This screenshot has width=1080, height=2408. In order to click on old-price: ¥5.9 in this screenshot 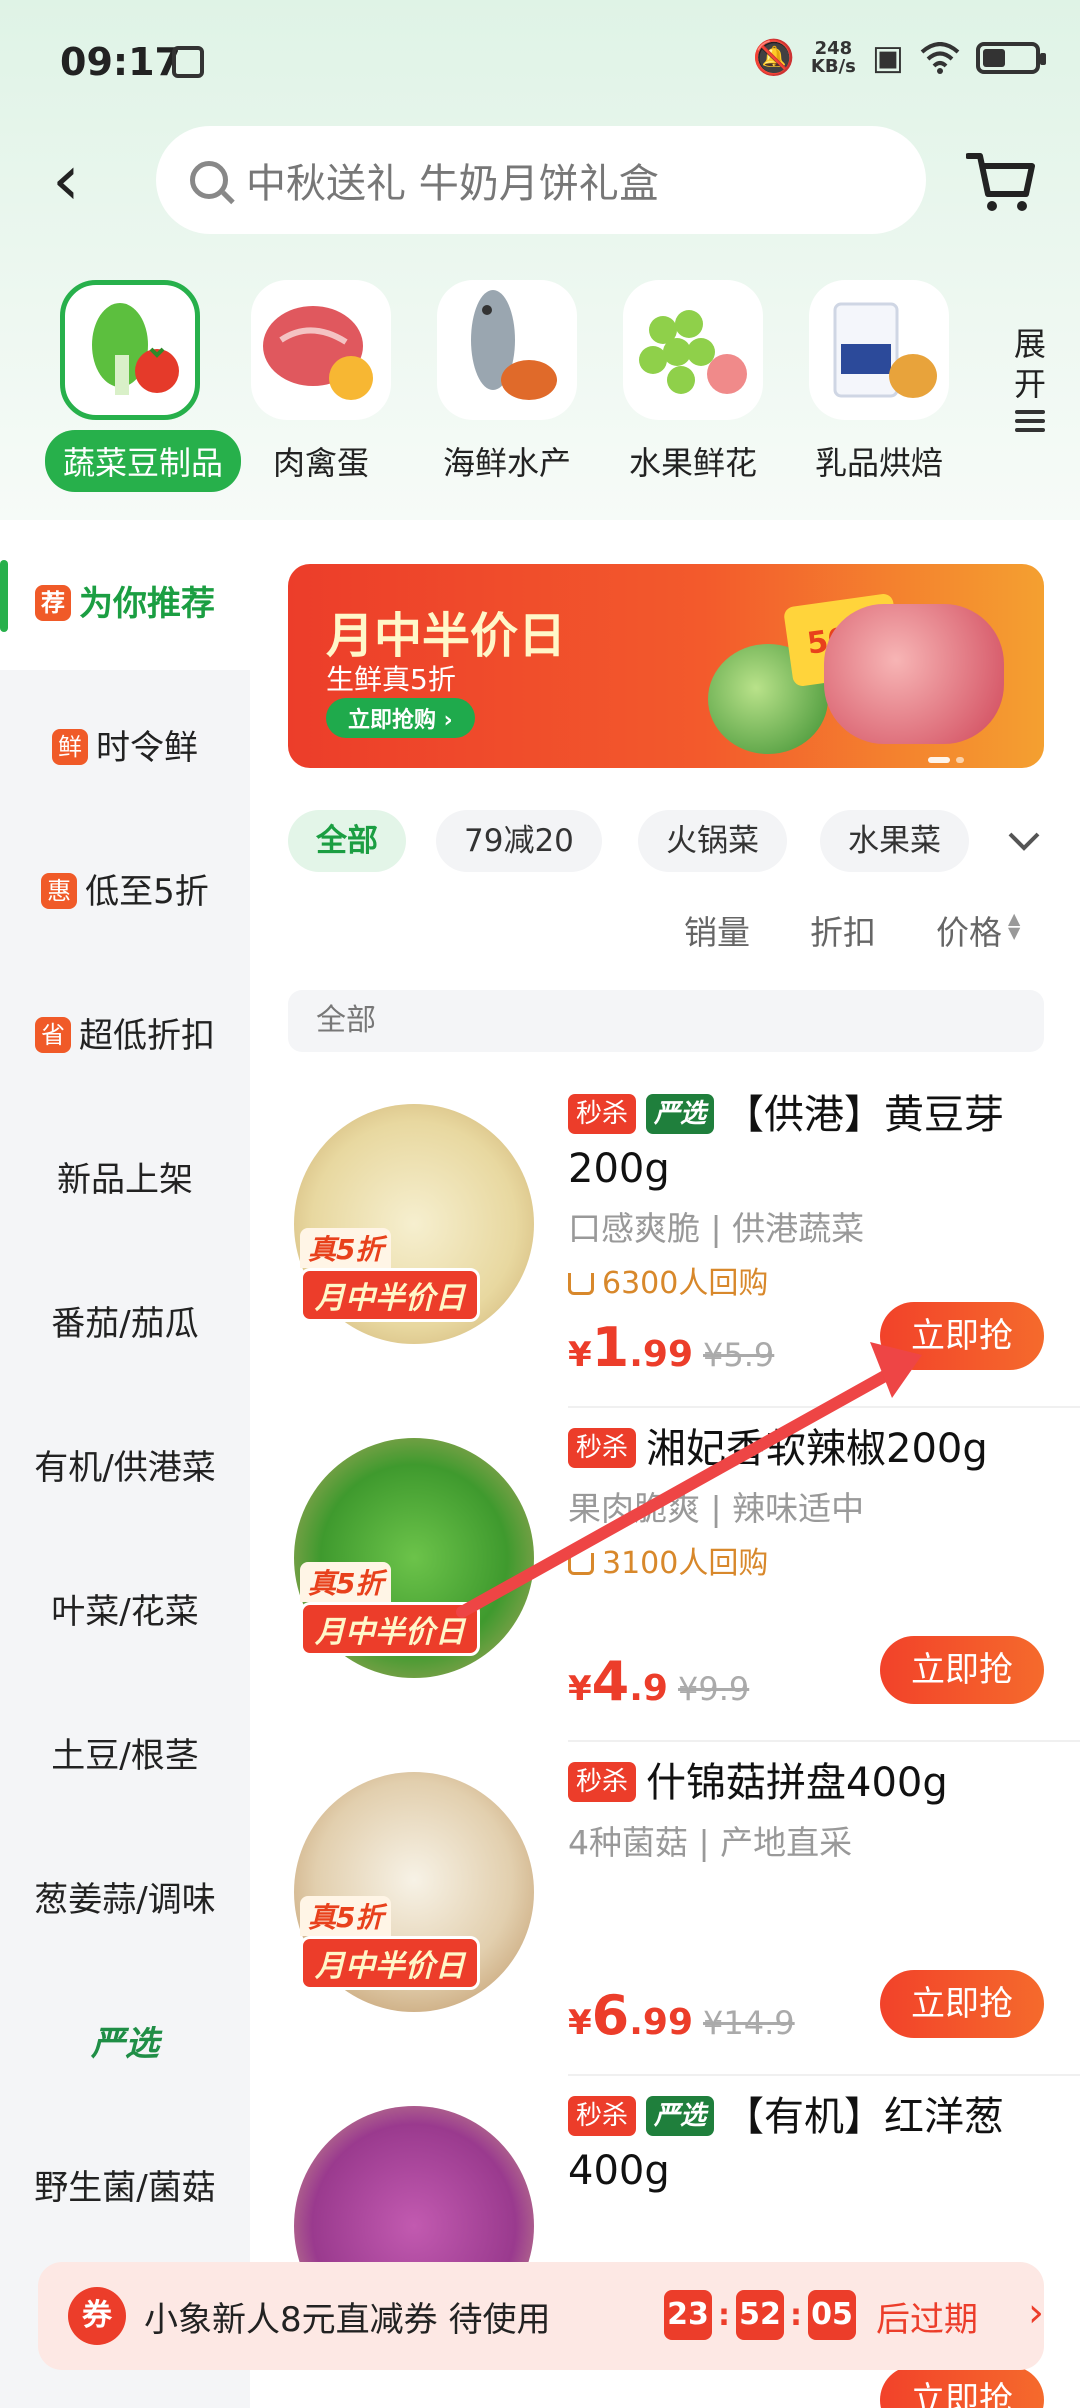, I will do `click(739, 1355)`.